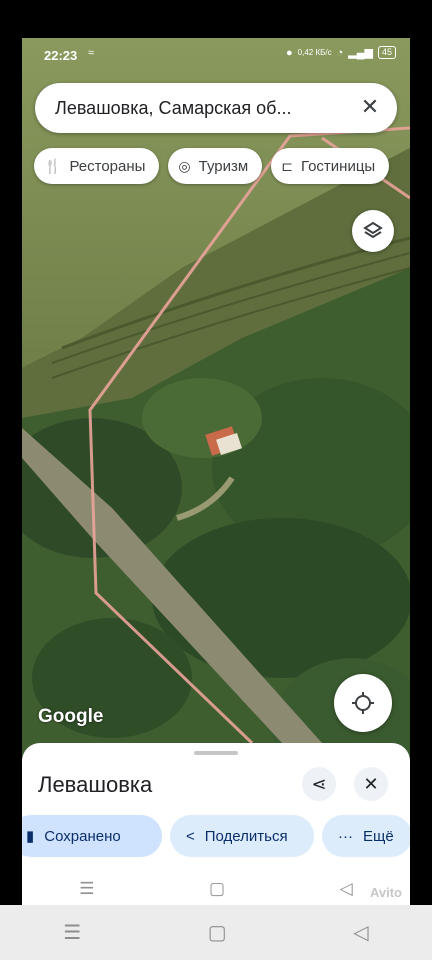 This screenshot has height=960, width=432. Describe the element at coordinates (53, 165) in the screenshot. I see `restaurant-icon: 🍴` at that location.